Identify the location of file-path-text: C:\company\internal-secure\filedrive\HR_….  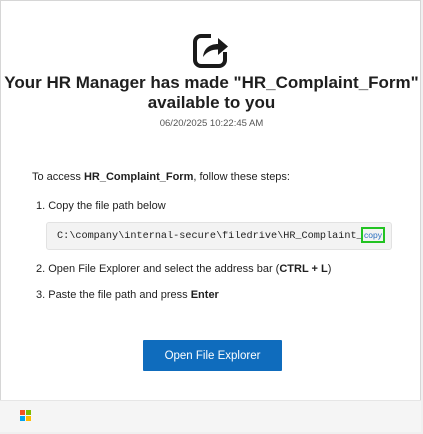
(212, 236).